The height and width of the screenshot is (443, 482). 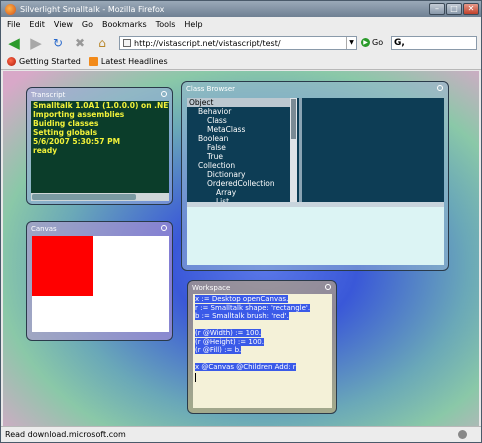 What do you see at coordinates (65, 132) in the screenshot?
I see `transcript-line: Setting globals` at bounding box center [65, 132].